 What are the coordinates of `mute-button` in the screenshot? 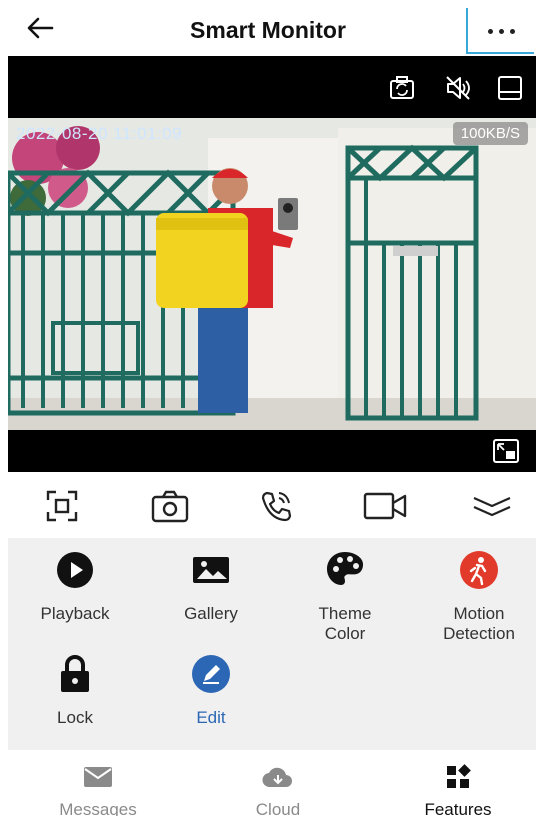 It's located at (458, 88).